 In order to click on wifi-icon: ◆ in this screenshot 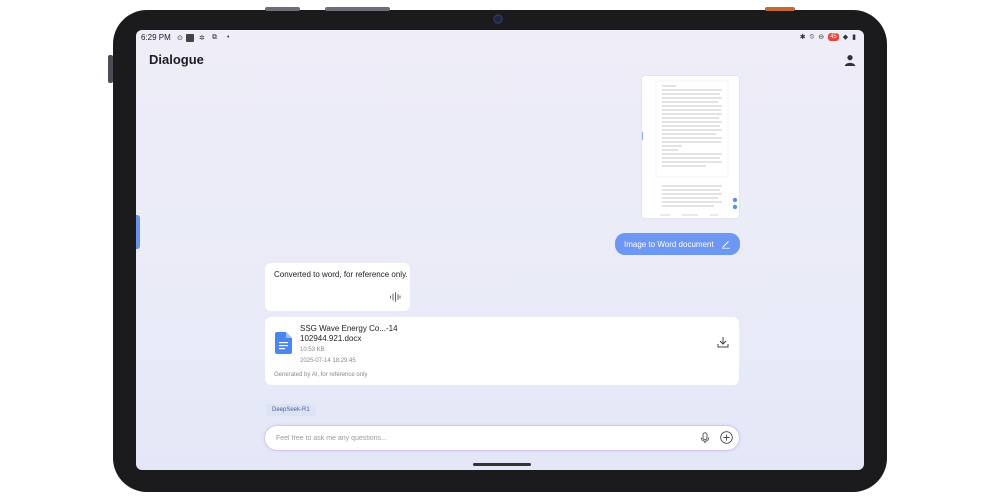, I will do `click(845, 37)`.